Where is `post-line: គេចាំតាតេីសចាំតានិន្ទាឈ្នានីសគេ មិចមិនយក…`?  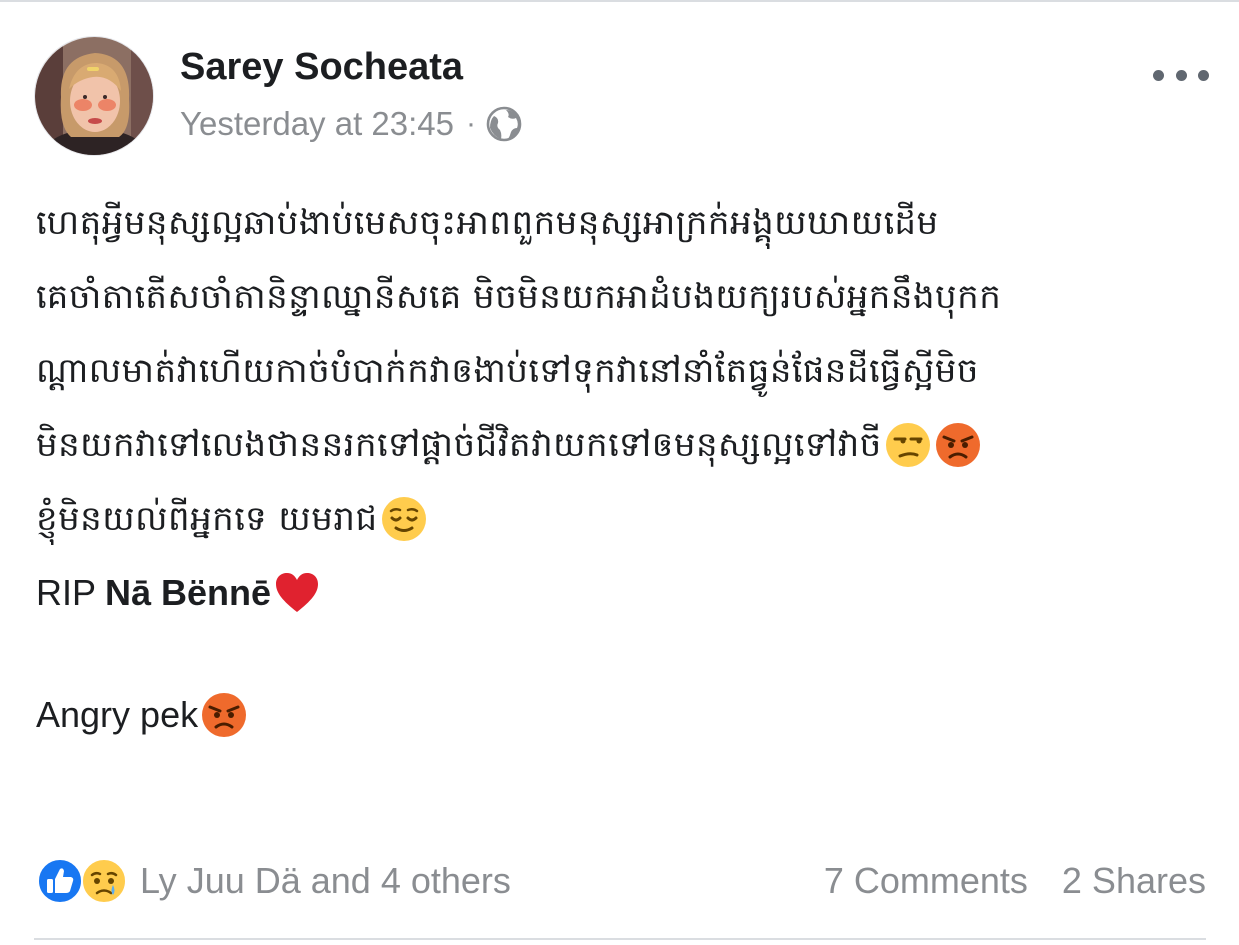
post-line: គេចាំតាតេីសចាំតានិន្ទាឈ្នានីសគេ មិចមិនយក… is located at coordinates (623, 297).